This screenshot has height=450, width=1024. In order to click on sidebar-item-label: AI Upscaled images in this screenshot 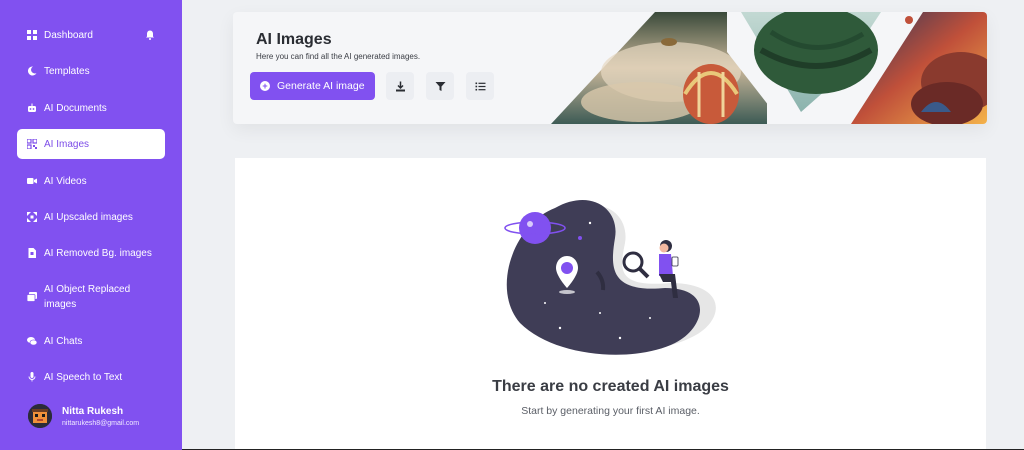, I will do `click(88, 217)`.